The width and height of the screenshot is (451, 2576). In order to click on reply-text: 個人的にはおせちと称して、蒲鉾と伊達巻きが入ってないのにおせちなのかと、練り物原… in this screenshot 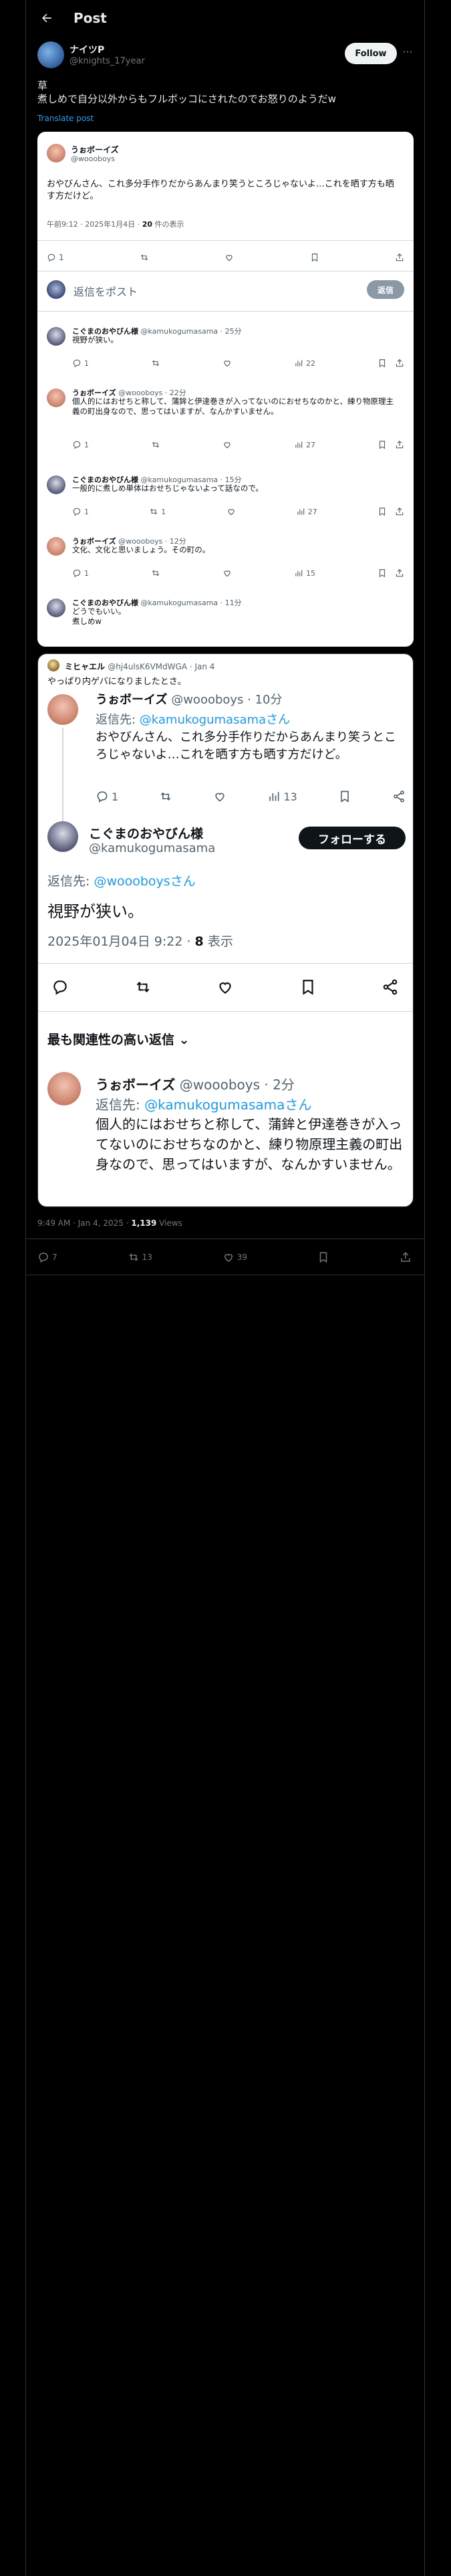, I will do `click(249, 1144)`.